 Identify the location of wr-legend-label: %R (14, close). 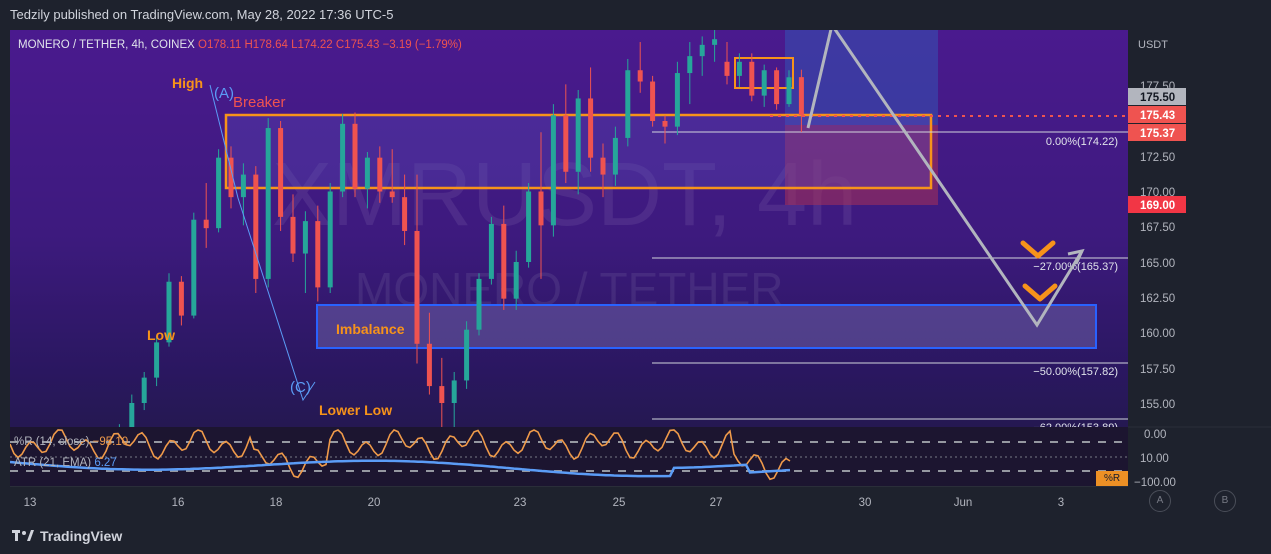
(52, 442).